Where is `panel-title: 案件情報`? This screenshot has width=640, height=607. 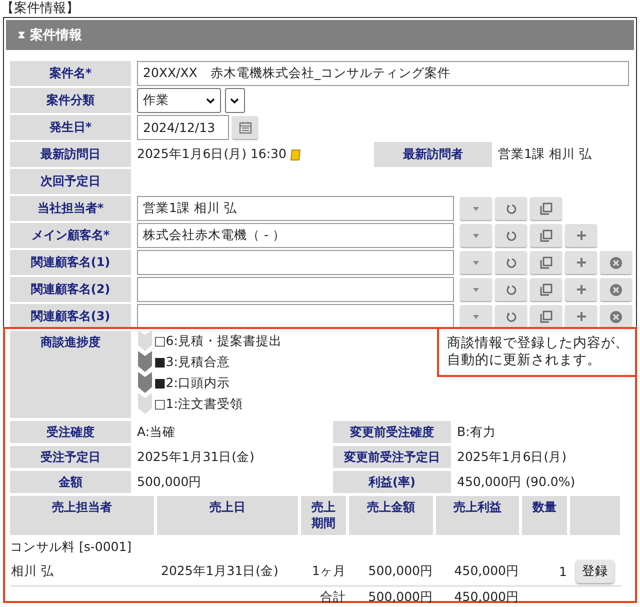
panel-title: 案件情報 is located at coordinates (56, 35).